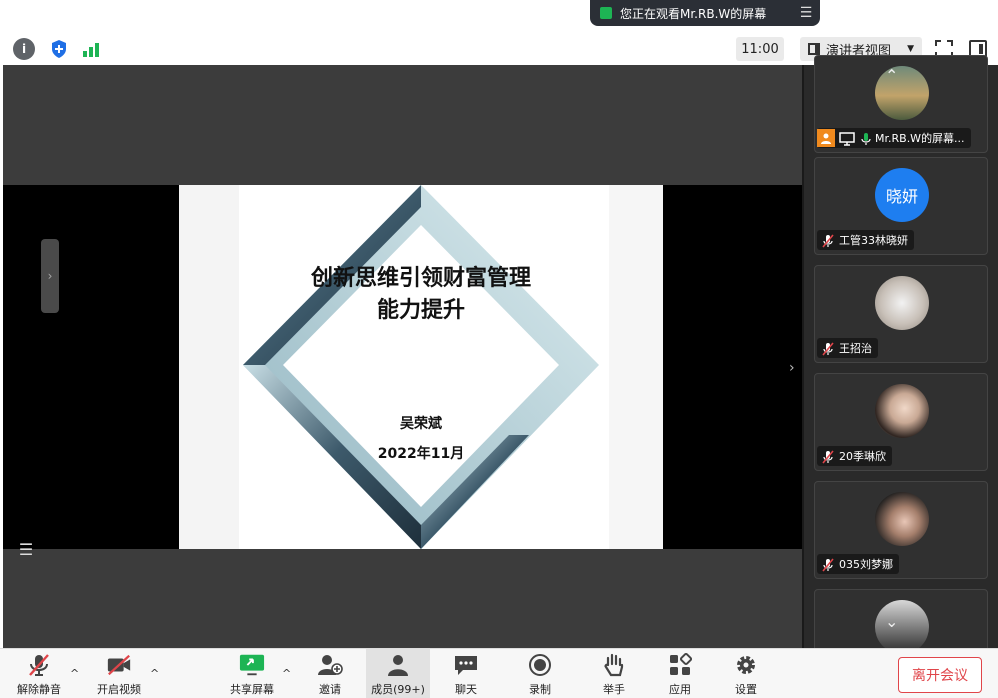 This screenshot has width=998, height=698. I want to click on participant-name-bar: 035刘梦娜, so click(858, 564).